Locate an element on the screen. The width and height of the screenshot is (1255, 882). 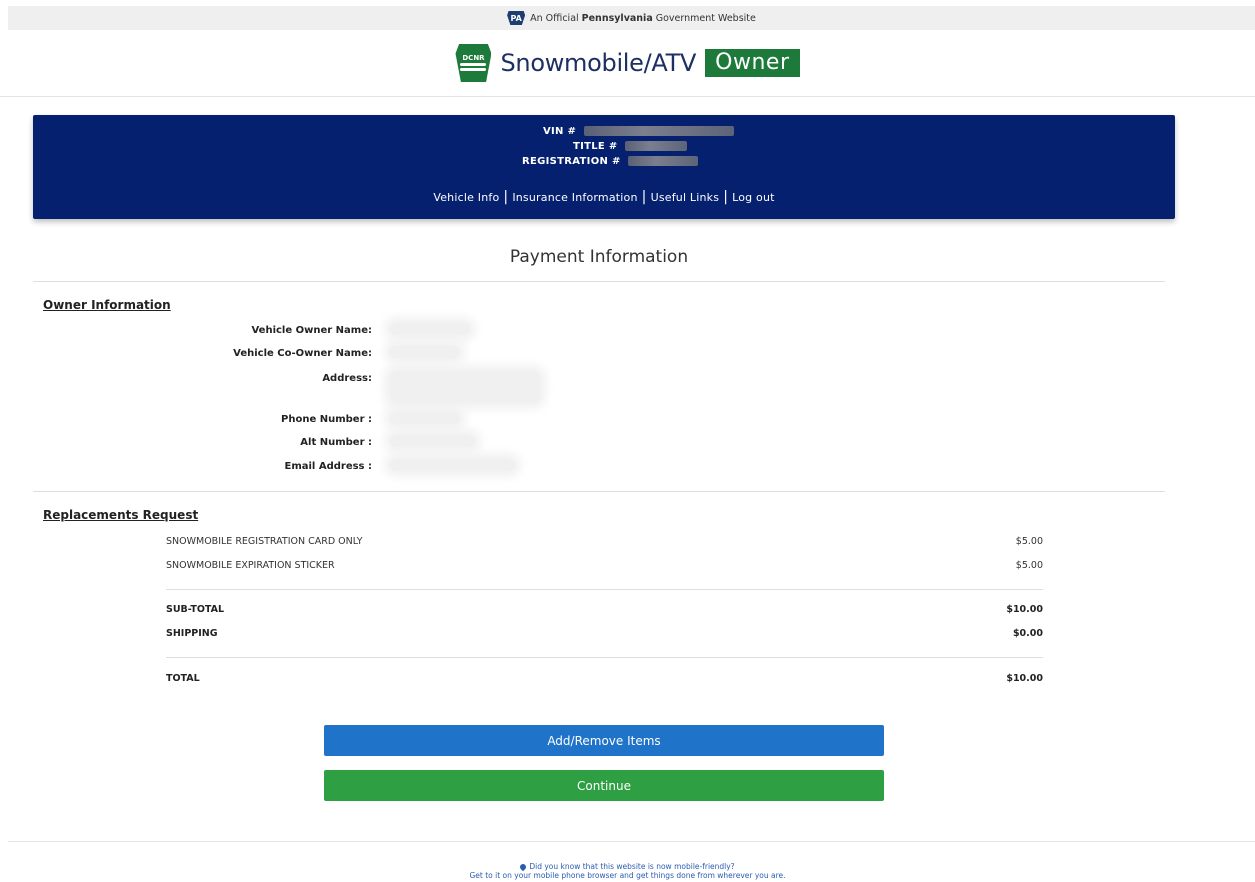
phone-number-label: Phone Number : is located at coordinates (326, 419).